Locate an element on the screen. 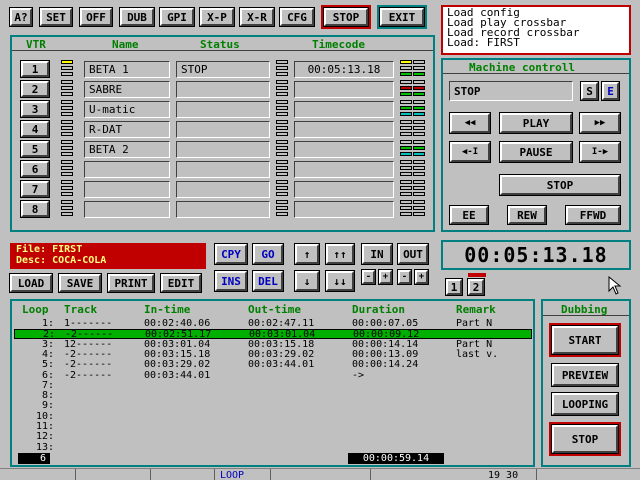 The image size is (640, 480). vtr-select-button: 2 is located at coordinates (35, 89).